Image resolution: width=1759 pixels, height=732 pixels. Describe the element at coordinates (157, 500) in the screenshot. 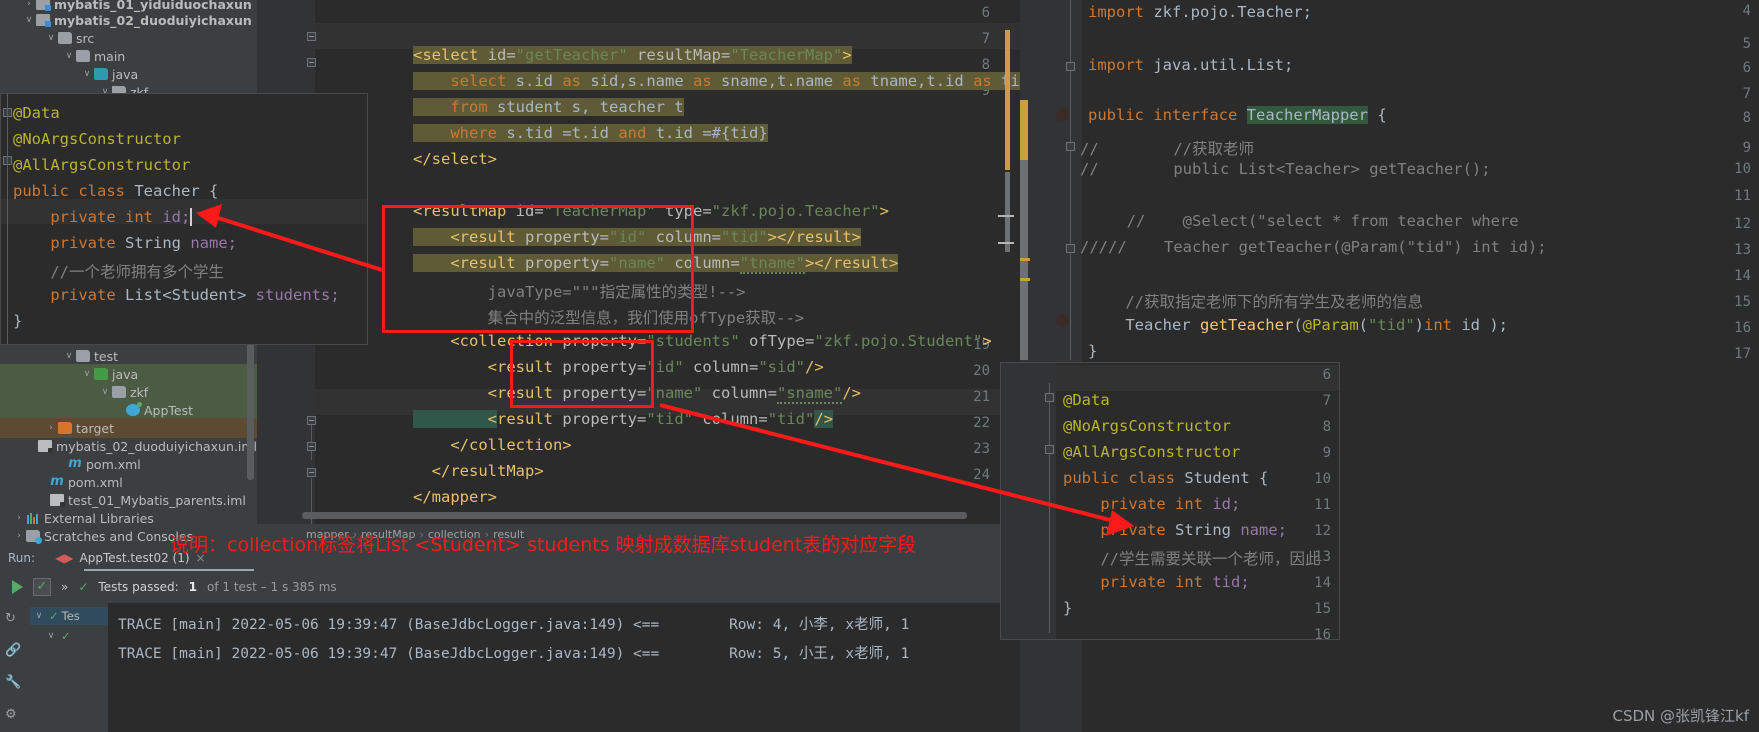

I see `tree-item-label: test_01_Mybatis_parents.iml` at that location.